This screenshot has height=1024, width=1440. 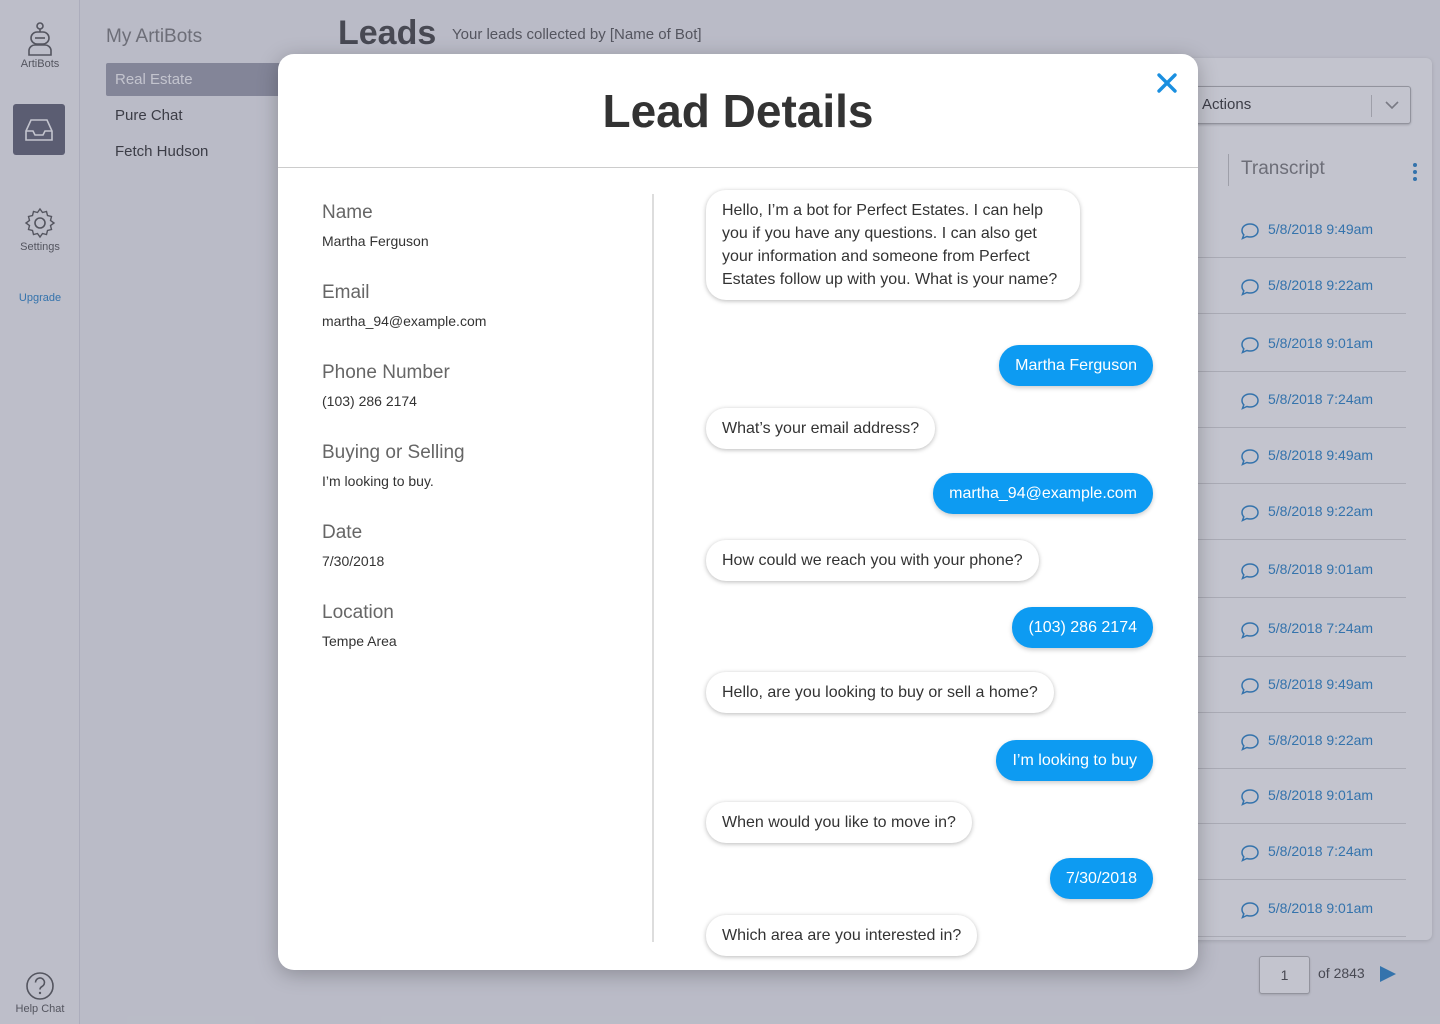 I want to click on field-name: Name Martha Ferguson, so click(x=472, y=225).